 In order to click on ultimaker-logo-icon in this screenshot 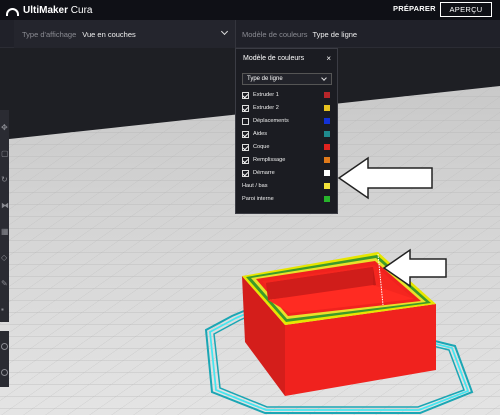, I will do `click(12, 11)`.